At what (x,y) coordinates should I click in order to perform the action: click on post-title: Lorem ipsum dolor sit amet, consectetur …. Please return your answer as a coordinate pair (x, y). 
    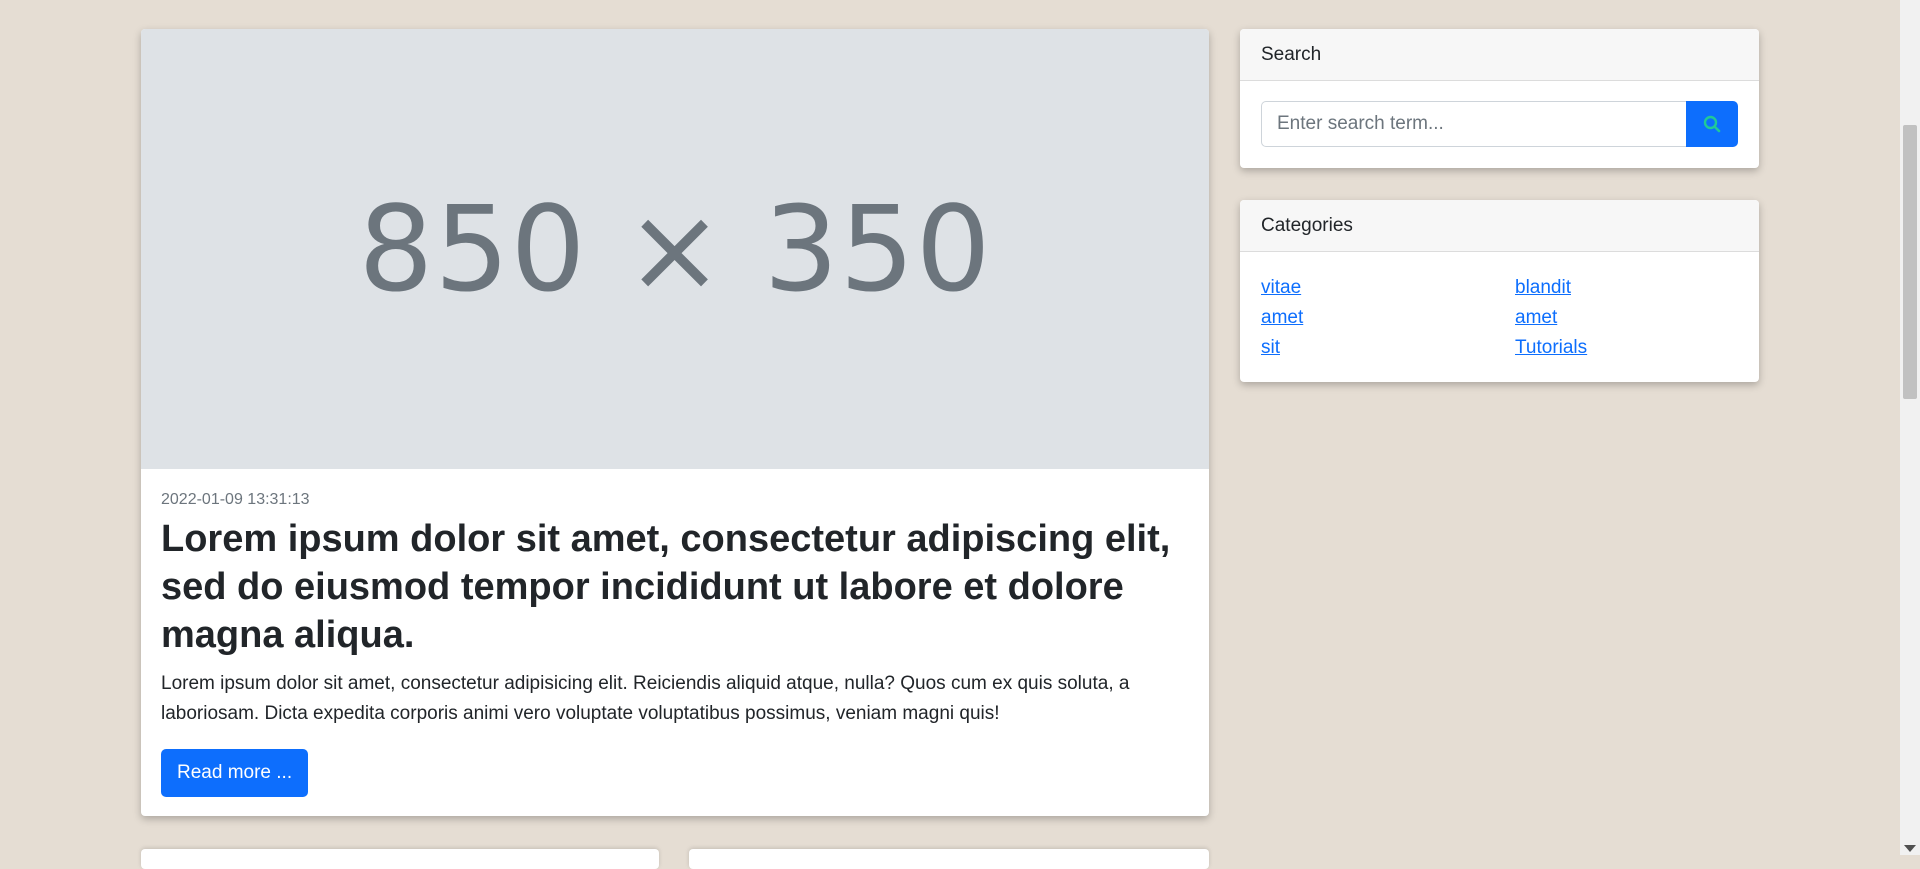
    Looking at the image, I should click on (666, 587).